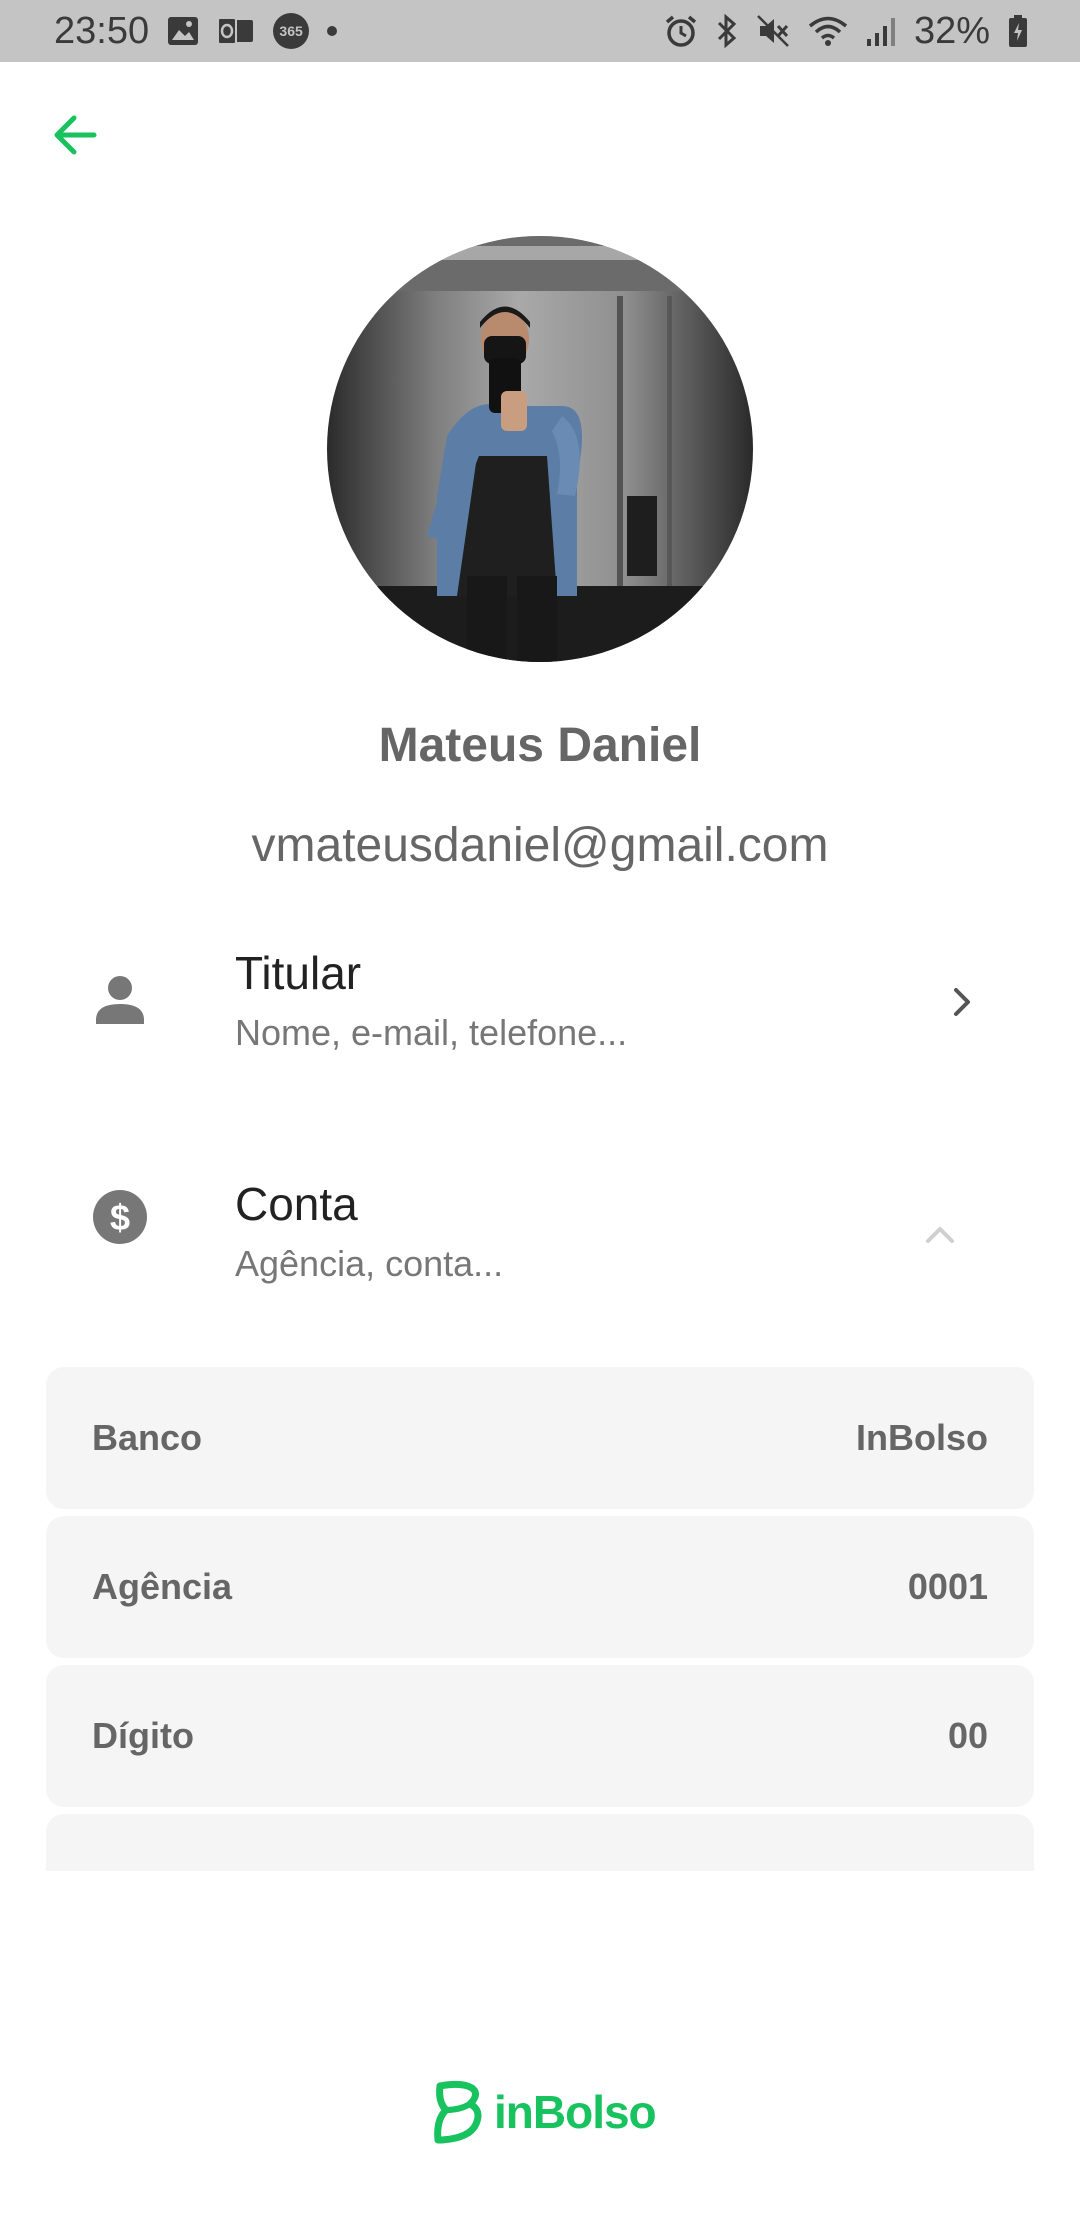 The image size is (1080, 2220). I want to click on status-time: 23:50, so click(102, 30).